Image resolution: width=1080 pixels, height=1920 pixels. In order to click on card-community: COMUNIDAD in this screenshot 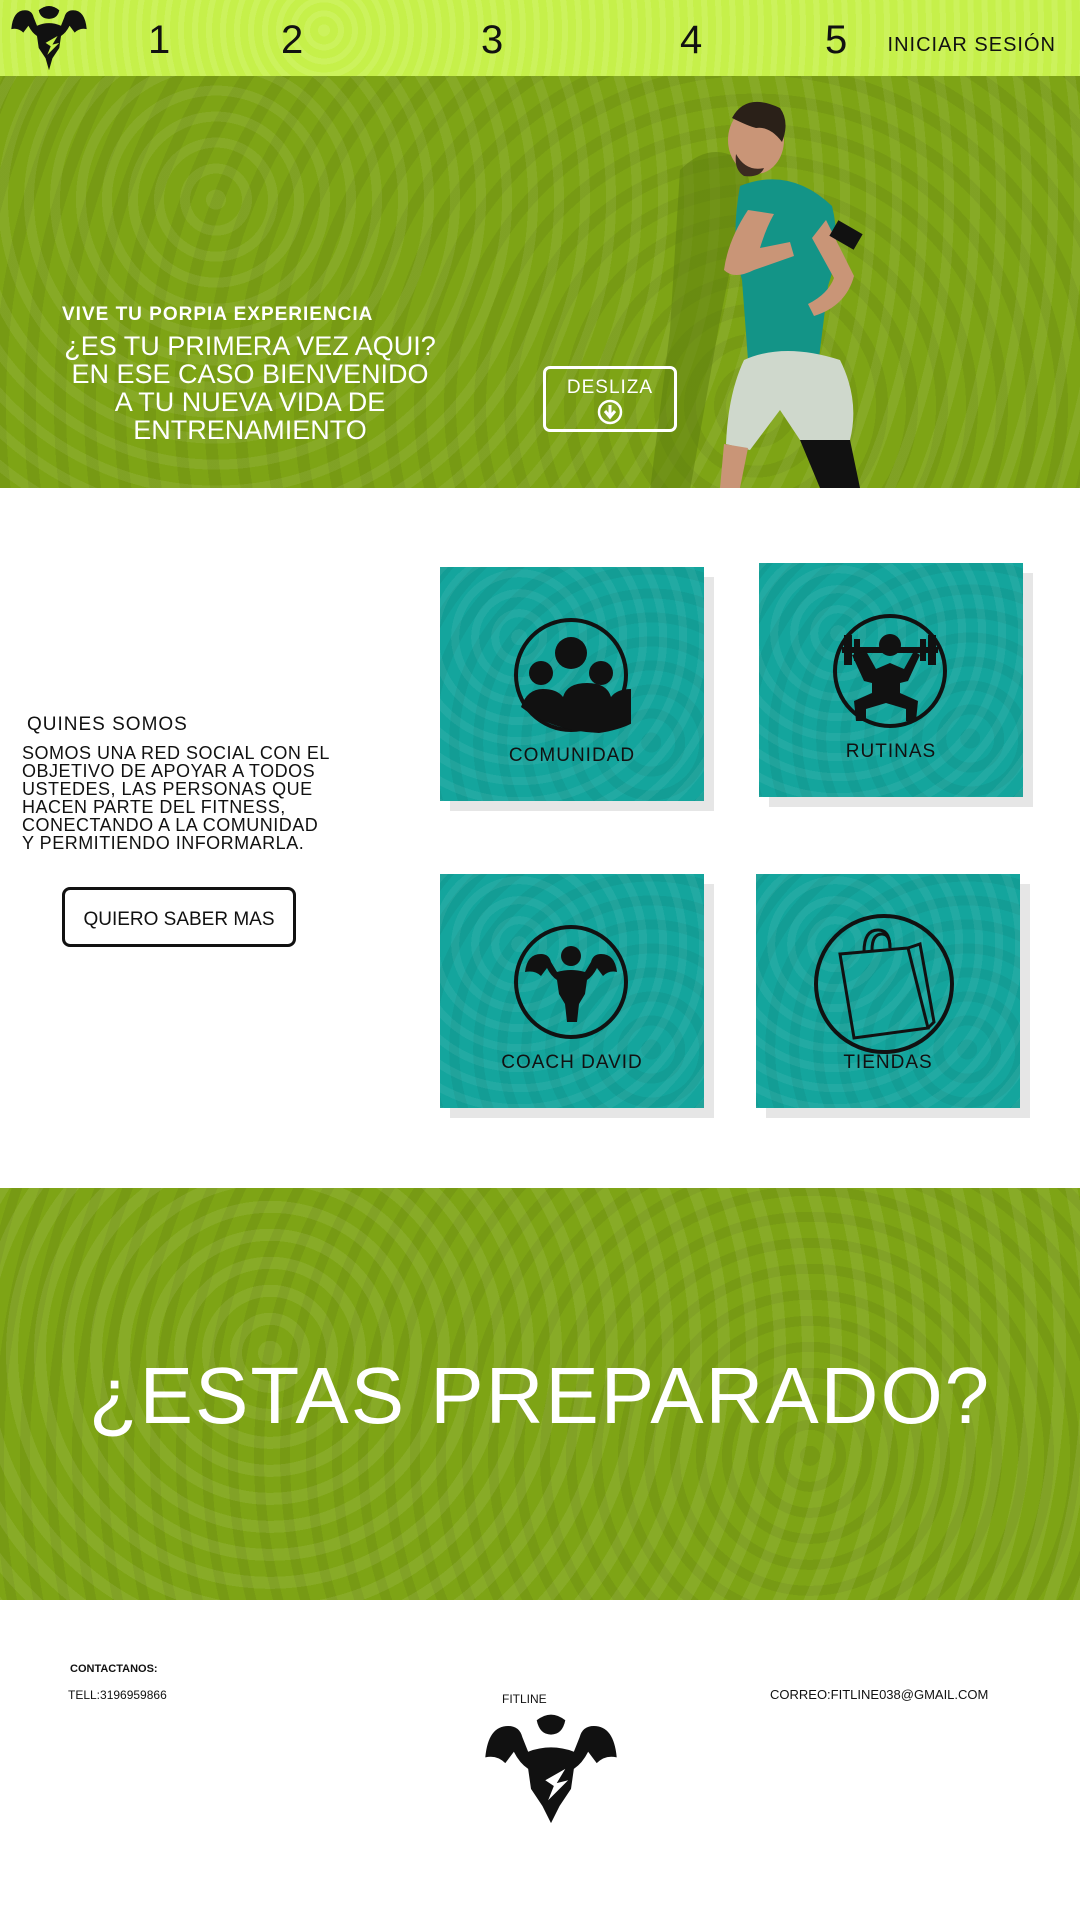, I will do `click(572, 684)`.